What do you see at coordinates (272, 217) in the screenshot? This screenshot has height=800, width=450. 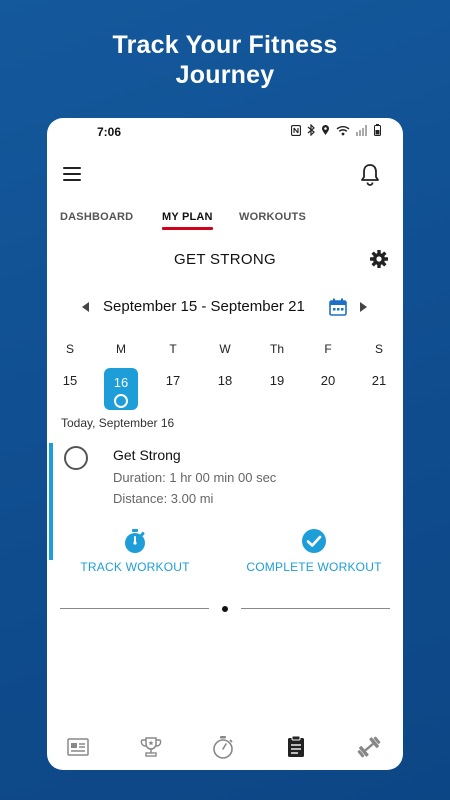 I see `tab-workouts: WORKOUTS` at bounding box center [272, 217].